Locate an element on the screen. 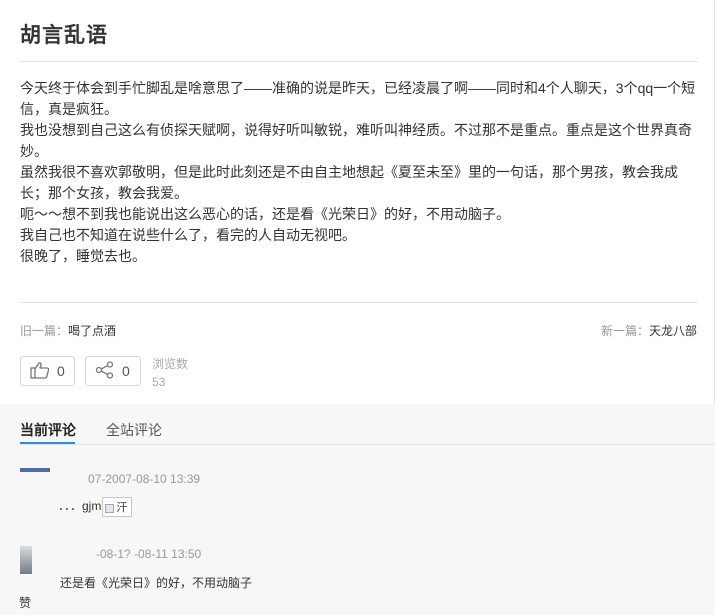 The height and width of the screenshot is (615, 715). like-button: 0 is located at coordinates (47, 371).